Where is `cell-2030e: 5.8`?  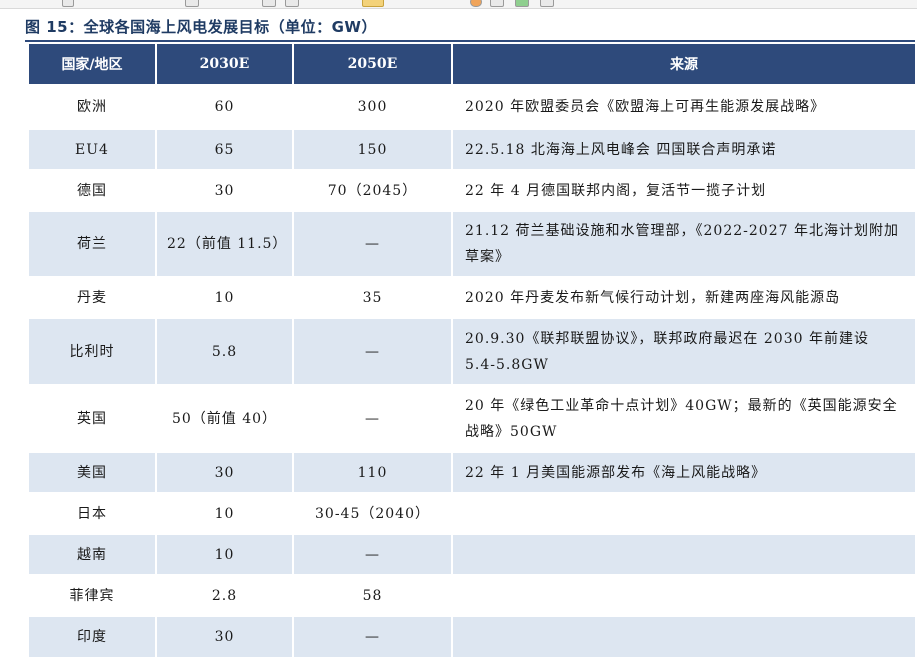
cell-2030e: 5.8 is located at coordinates (224, 351).